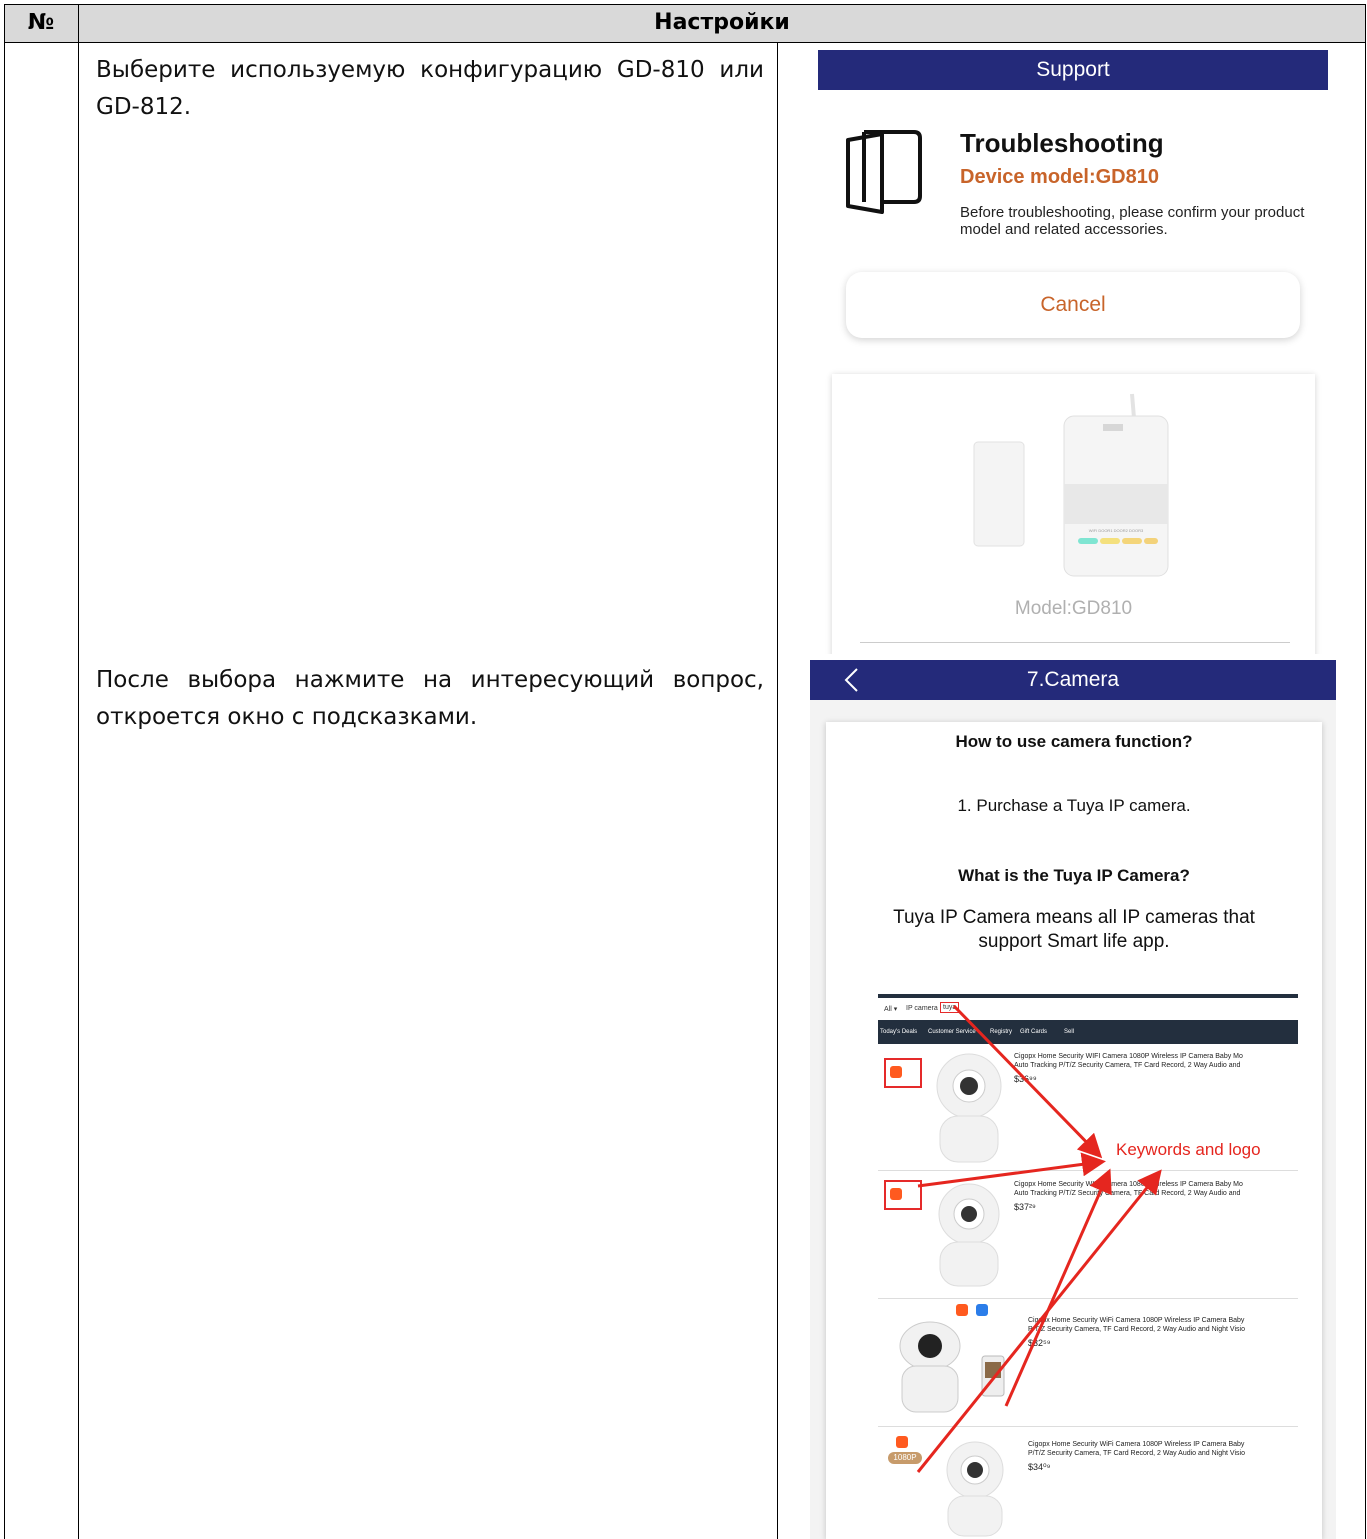  I want to click on header-number: №, so click(41, 22).